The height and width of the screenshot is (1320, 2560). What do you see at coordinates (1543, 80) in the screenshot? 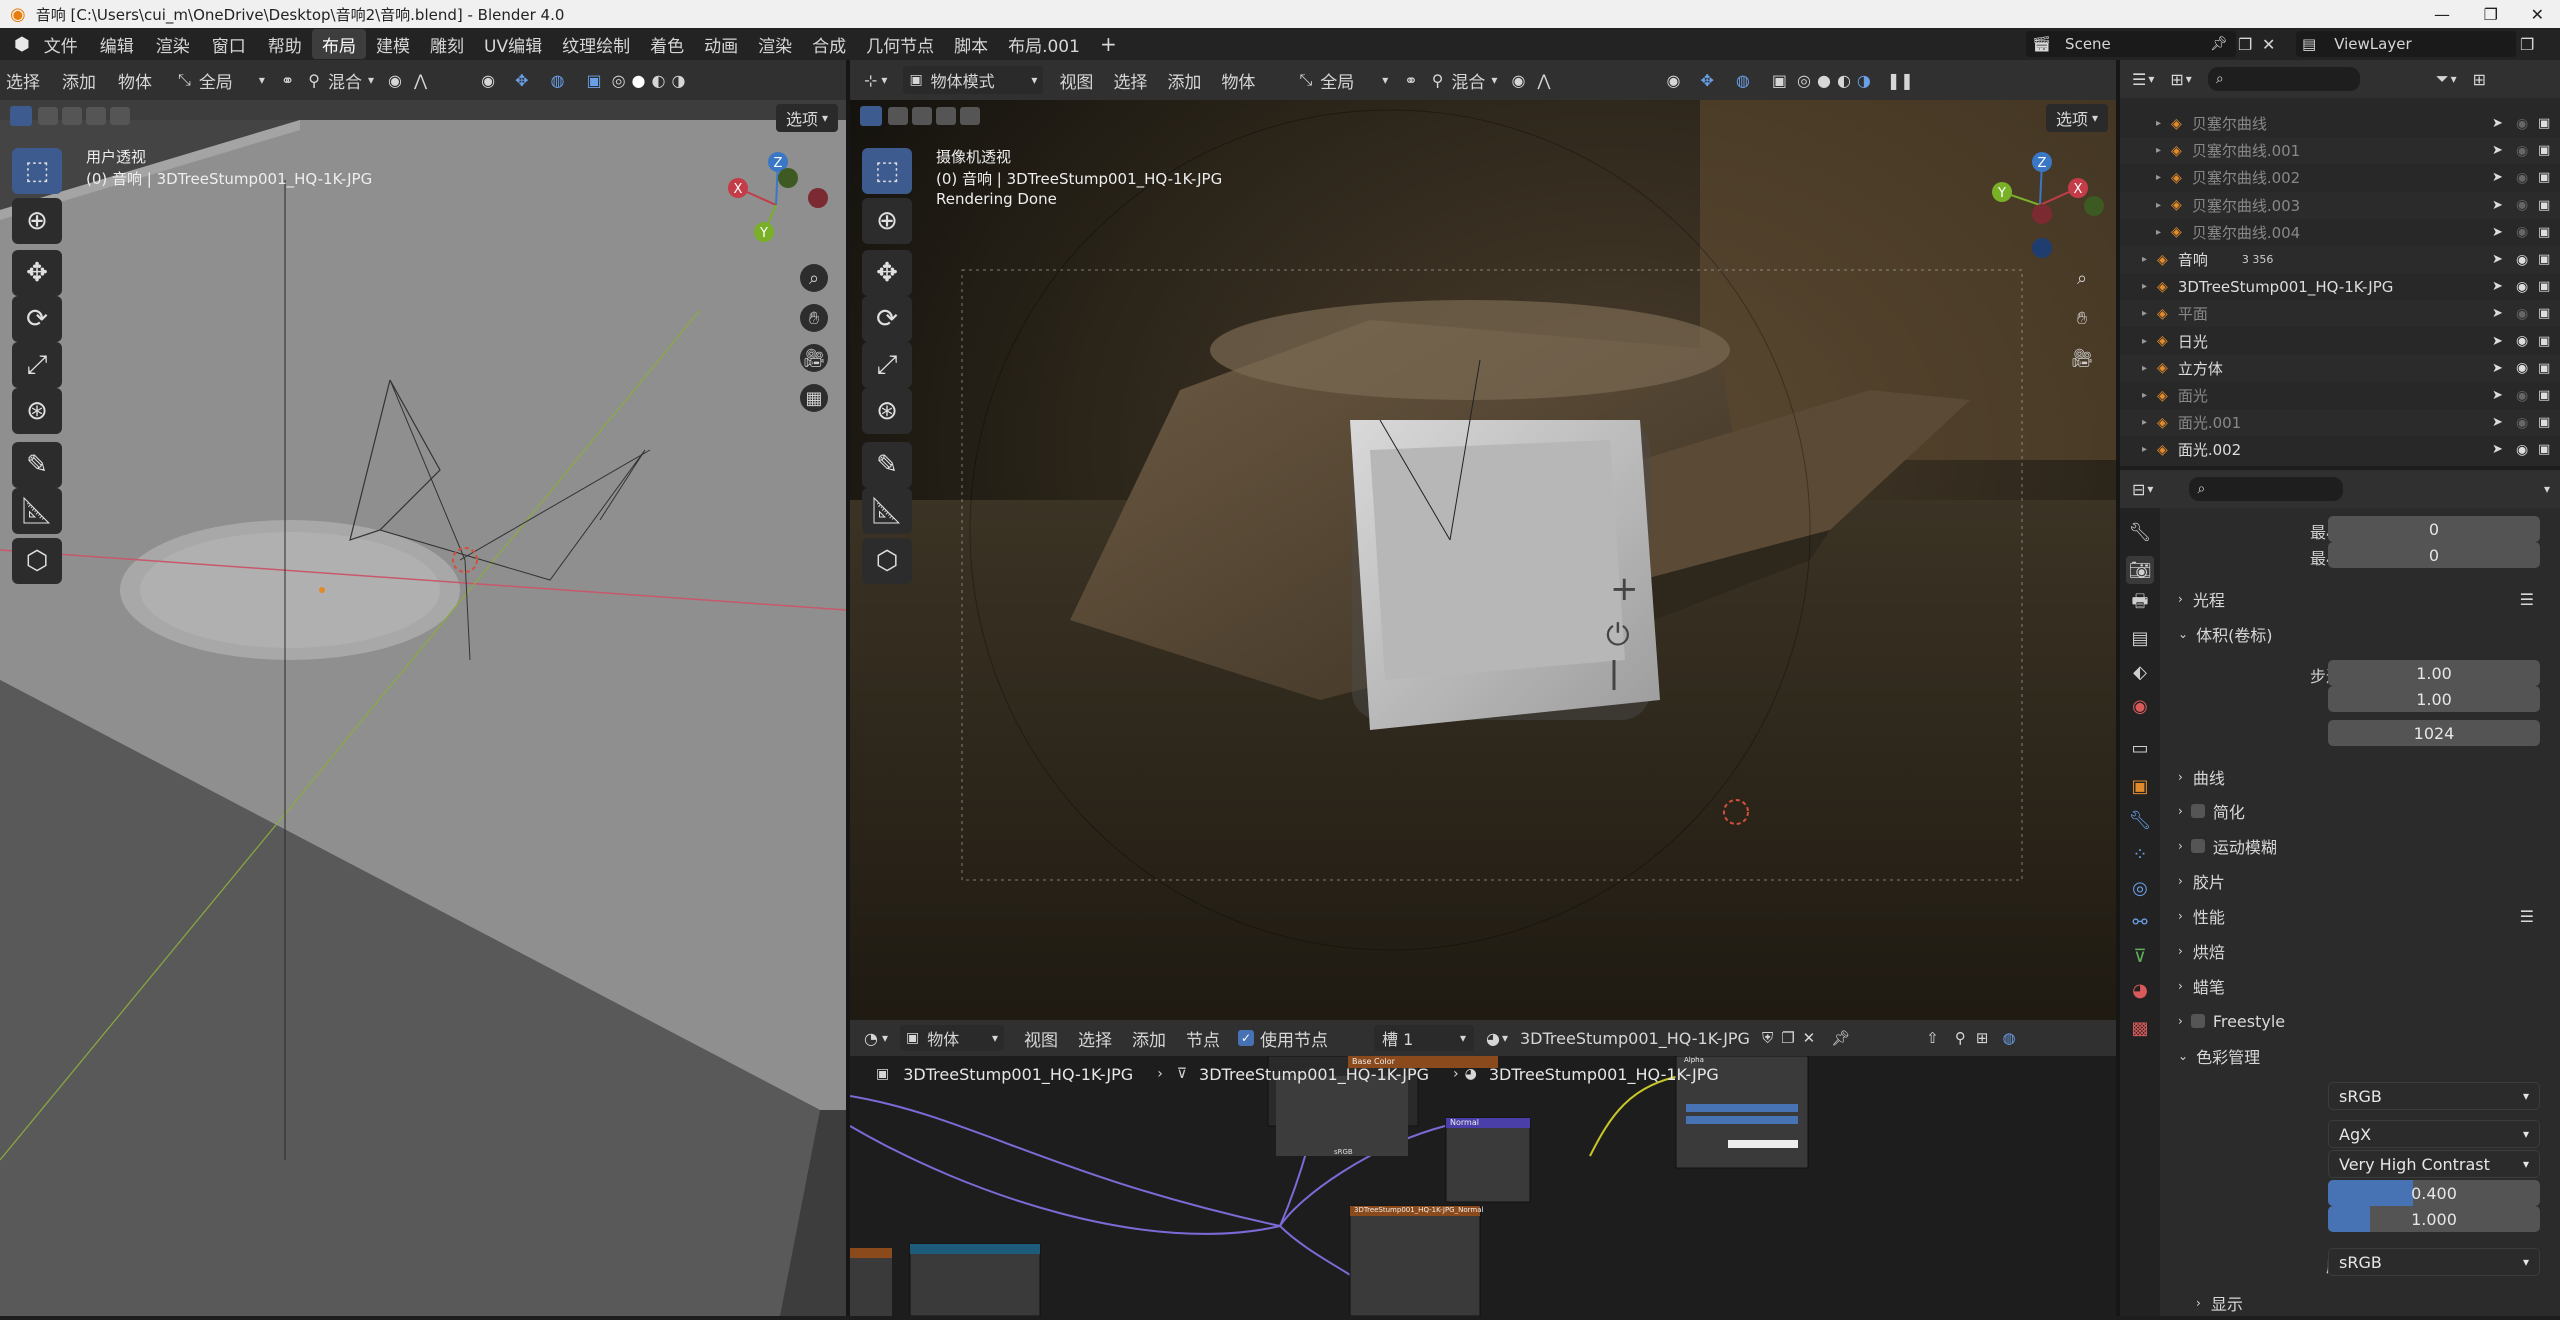
I see `falloff-icon: ⋀` at bounding box center [1543, 80].